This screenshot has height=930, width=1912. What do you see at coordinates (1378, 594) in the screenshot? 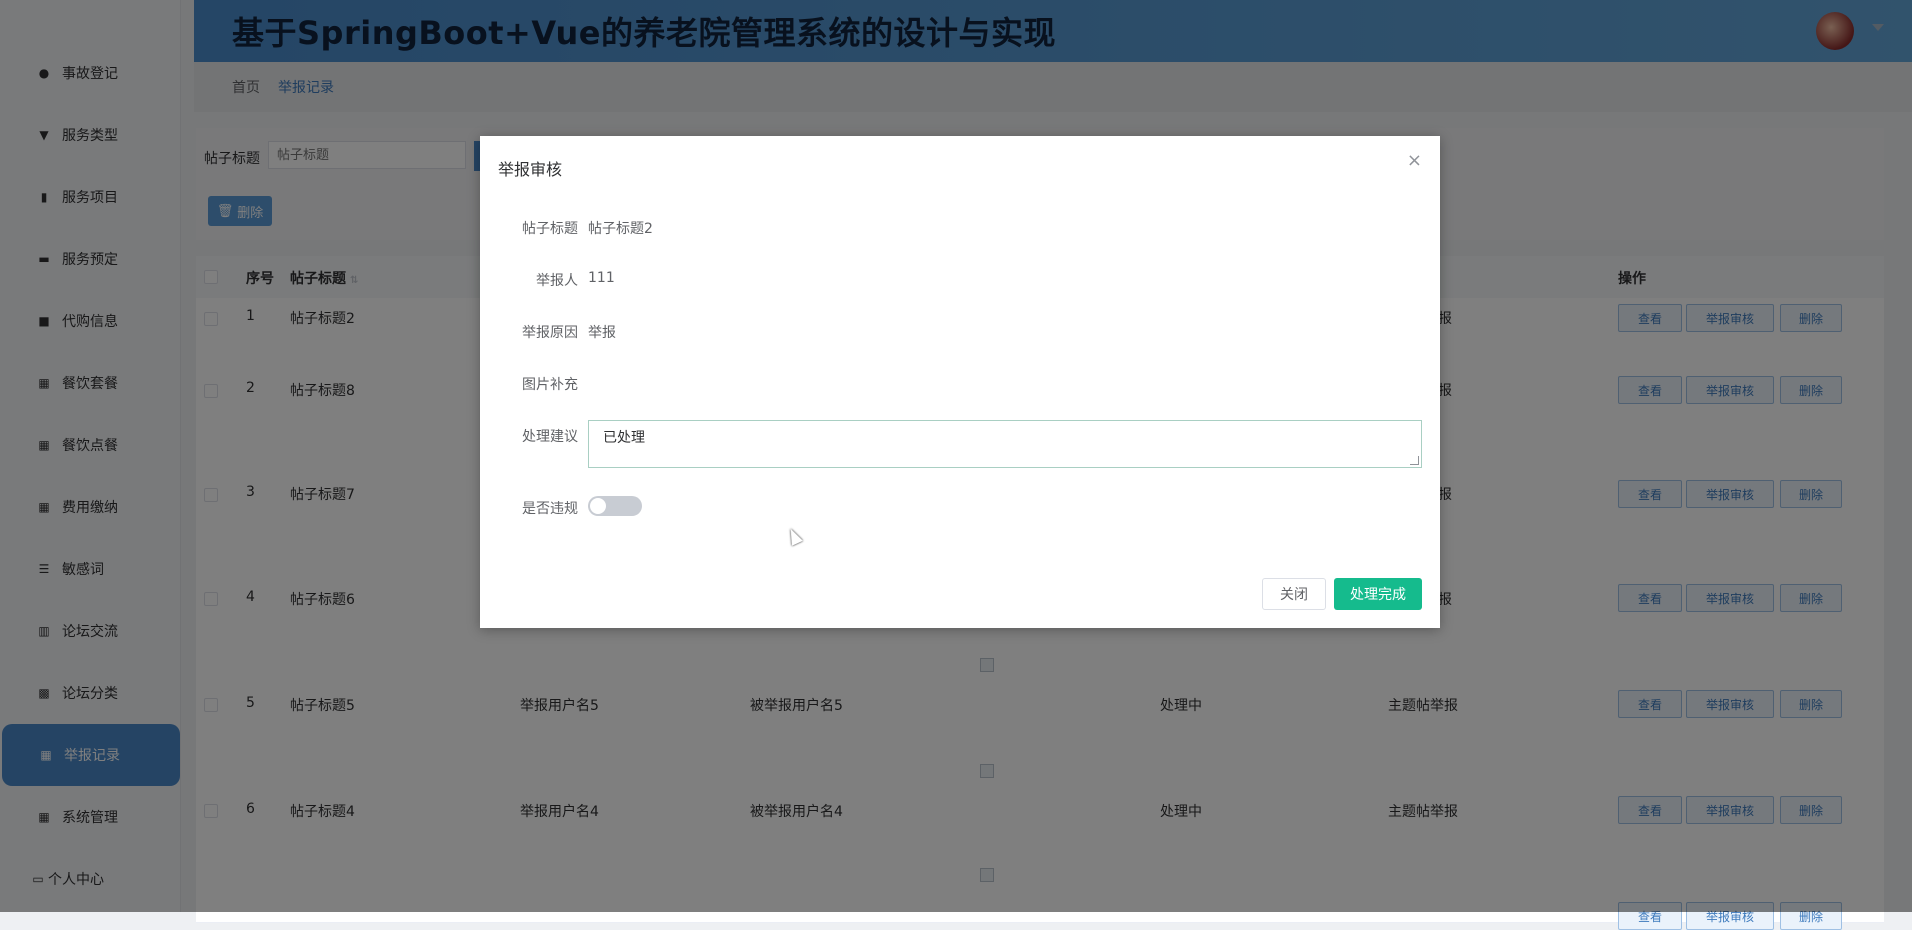
I see `done-button: 处理完成` at bounding box center [1378, 594].